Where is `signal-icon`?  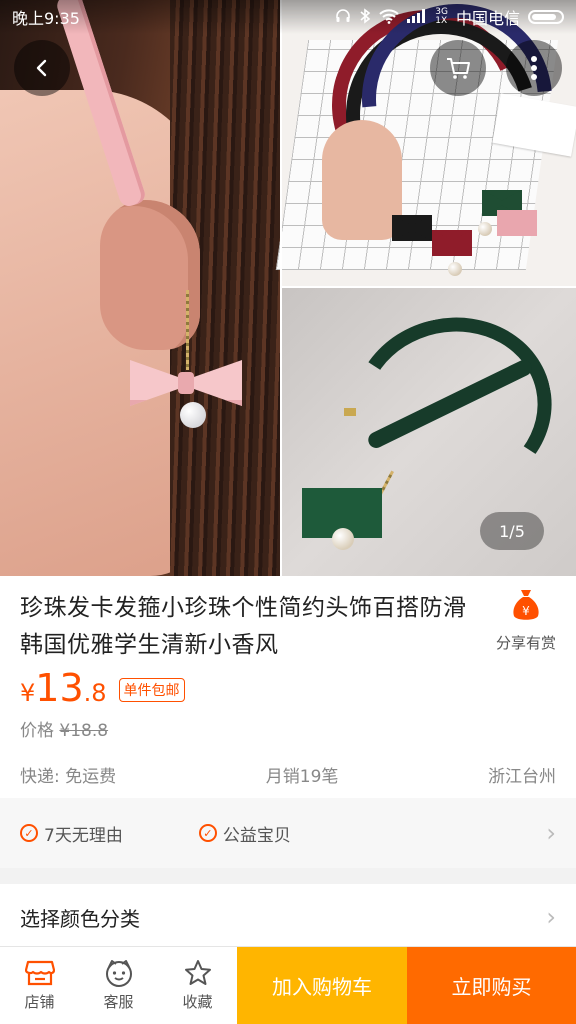
signal-icon is located at coordinates (417, 17).